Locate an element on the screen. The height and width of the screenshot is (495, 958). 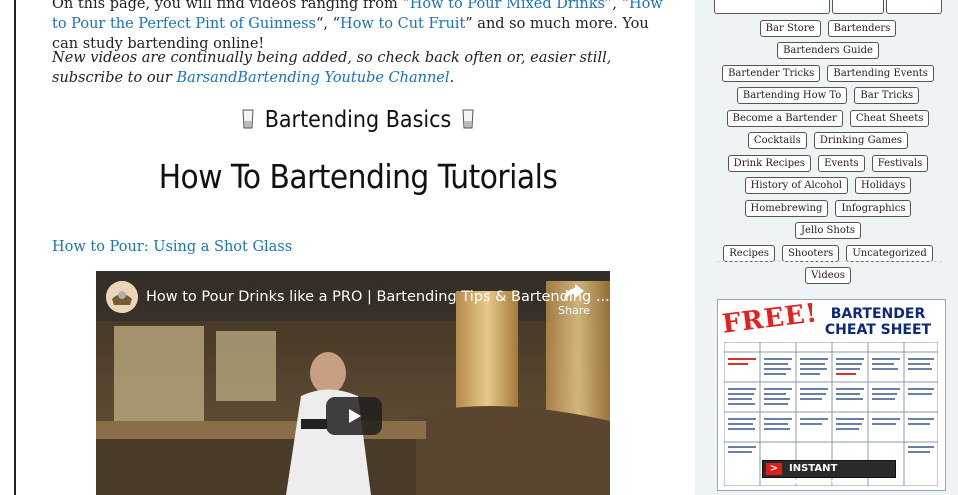
instant-download-button: > INSTANT DOWNLOAD! is located at coordinates (829, 474).